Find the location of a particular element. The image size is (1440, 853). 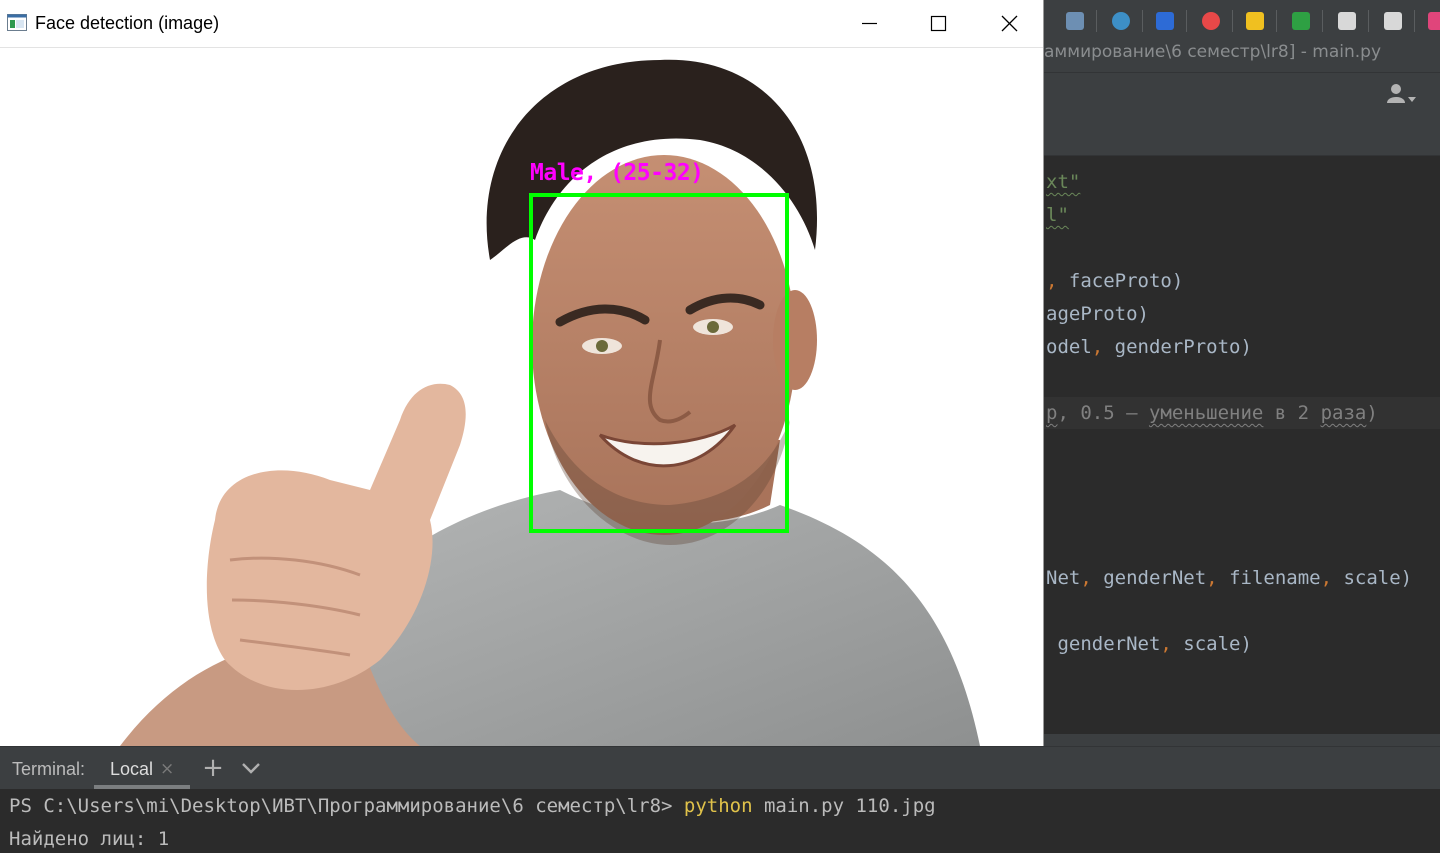

code-token: genderProto) is located at coordinates (1183, 347).